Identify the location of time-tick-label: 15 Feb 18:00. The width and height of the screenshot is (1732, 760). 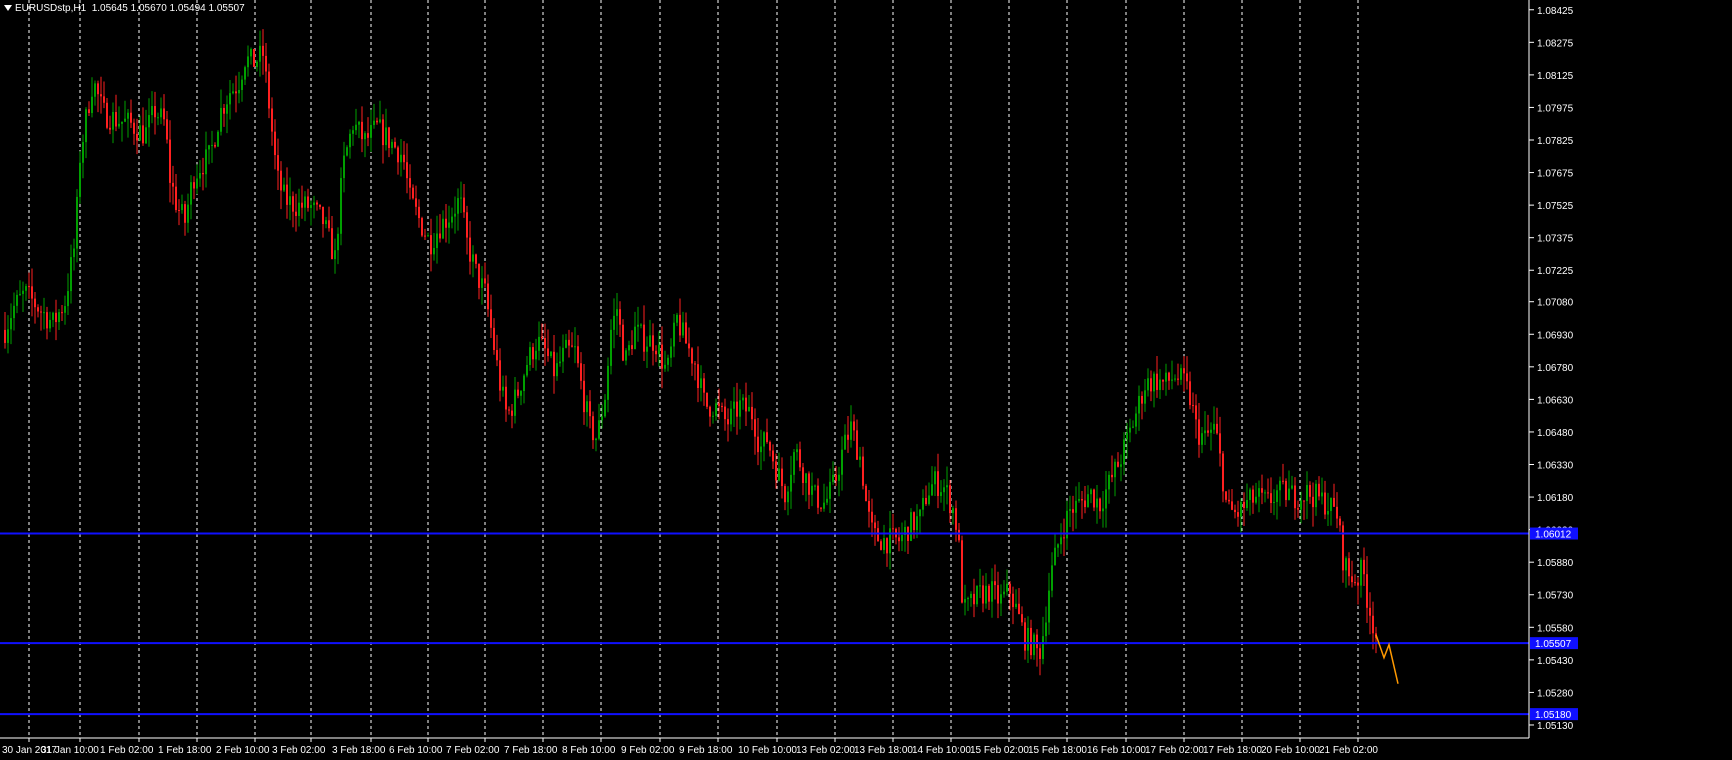
(1057, 750).